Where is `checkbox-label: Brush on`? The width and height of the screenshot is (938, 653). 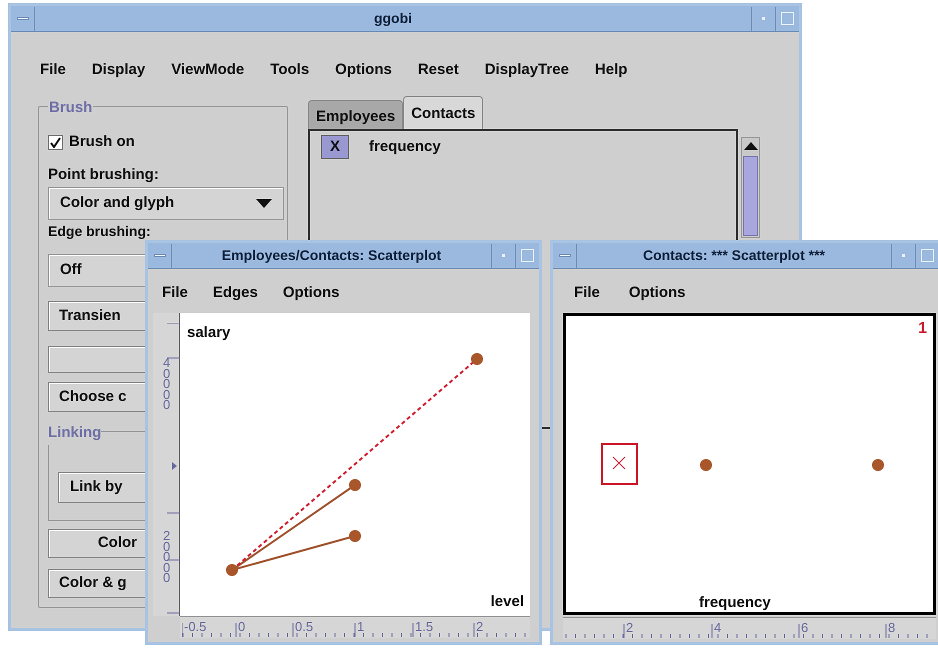
checkbox-label: Brush on is located at coordinates (102, 142).